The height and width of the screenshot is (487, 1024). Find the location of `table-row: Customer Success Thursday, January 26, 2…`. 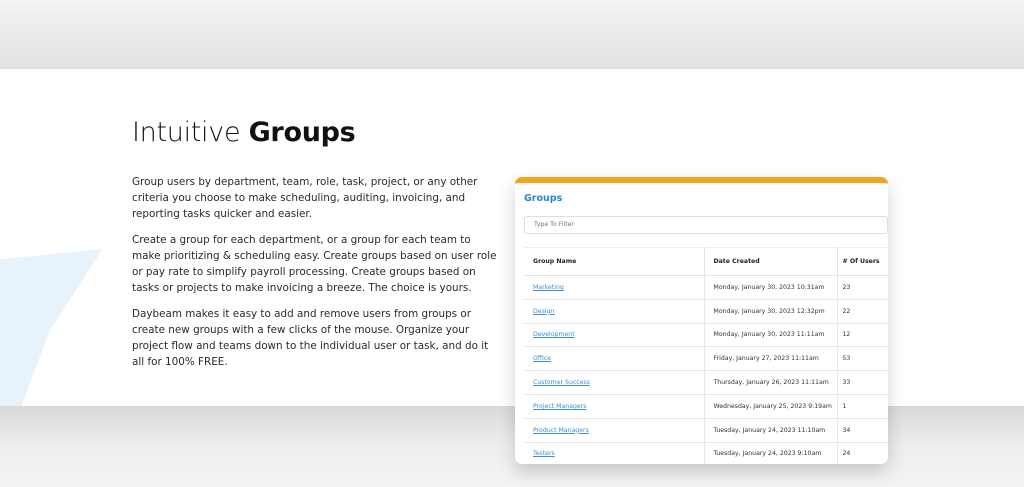

table-row: Customer Success Thursday, January 26, 2… is located at coordinates (706, 382).